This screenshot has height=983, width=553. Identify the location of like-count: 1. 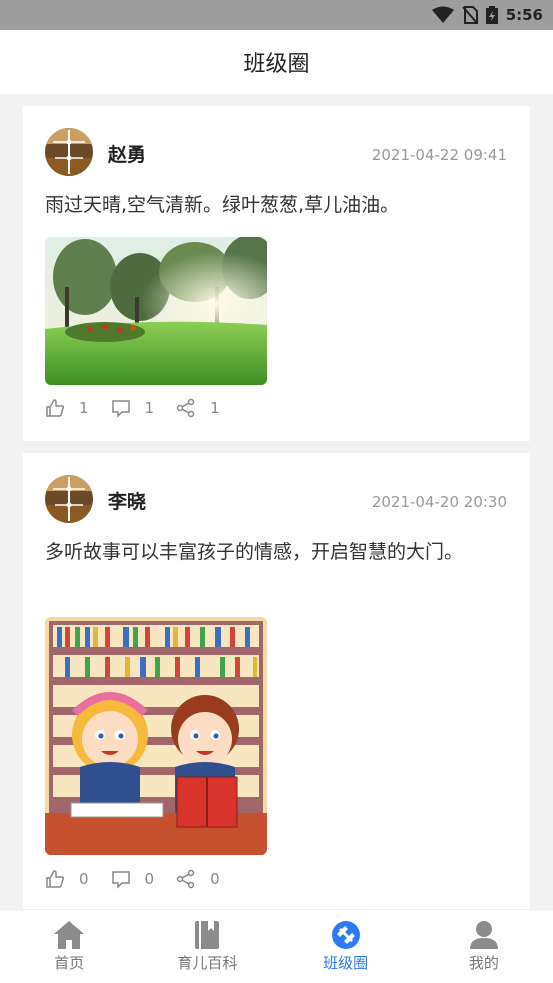
(84, 408).